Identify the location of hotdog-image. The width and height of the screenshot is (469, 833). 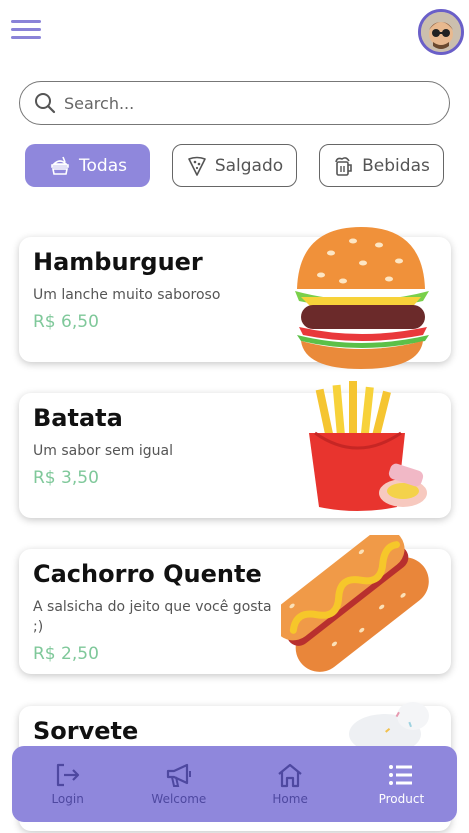
(355, 603).